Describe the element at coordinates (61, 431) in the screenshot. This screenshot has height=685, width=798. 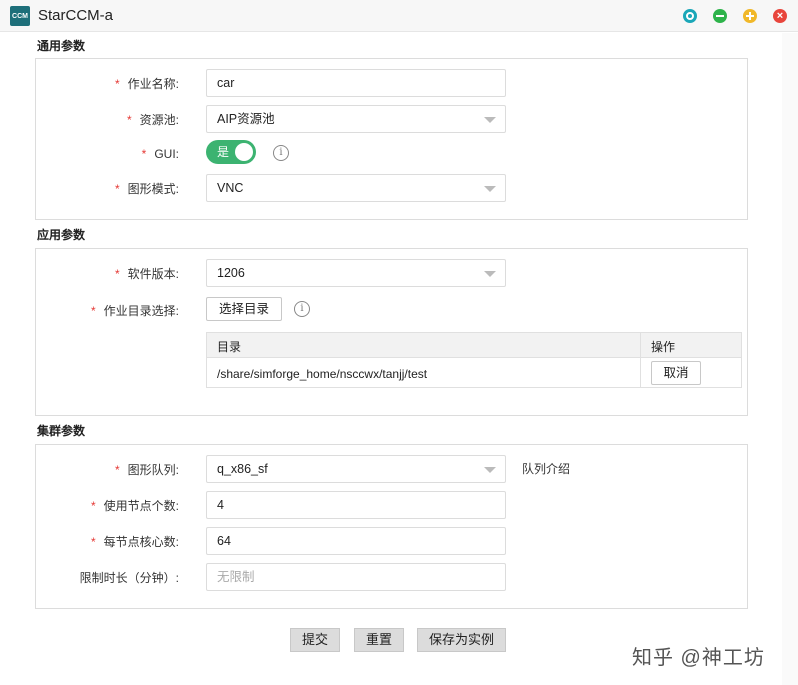
I see `section-title-cluster: 集群参数` at that location.